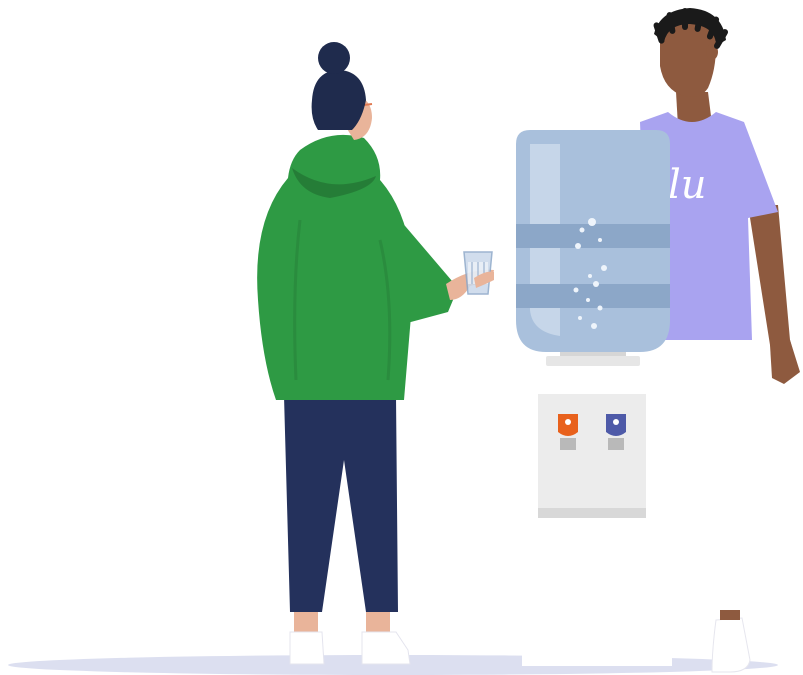  I want to click on woman-hair, so click(338, 100).